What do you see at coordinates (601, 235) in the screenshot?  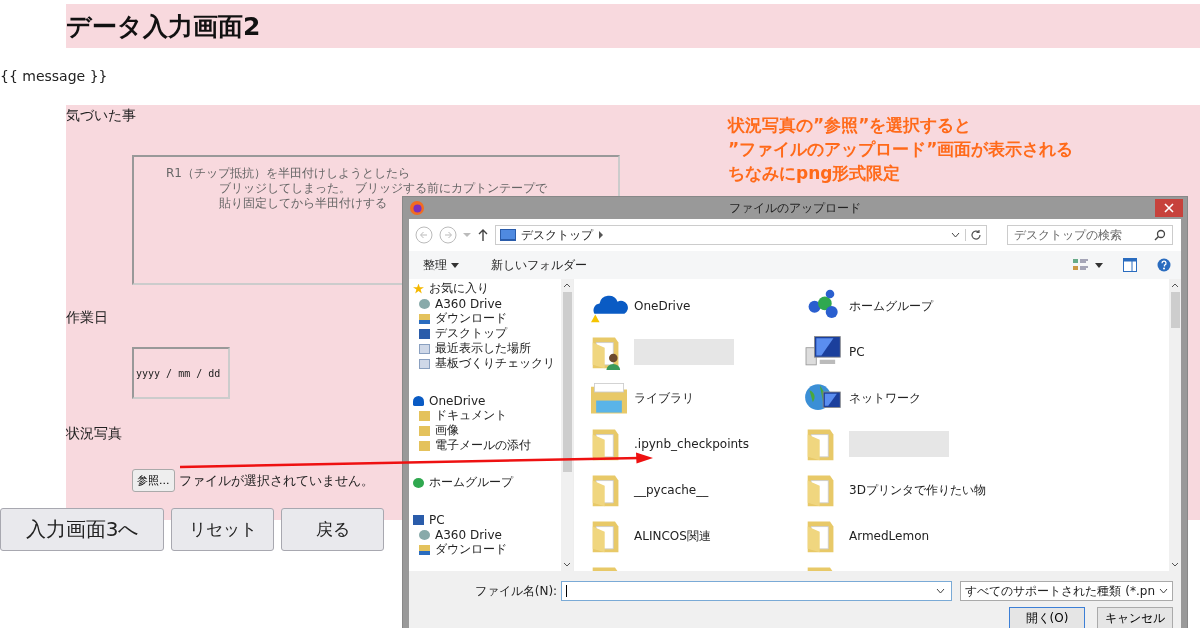 I see `chevron-icon` at bounding box center [601, 235].